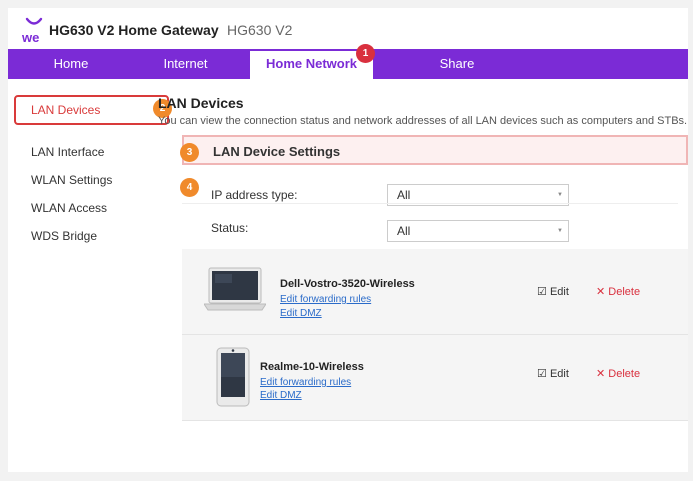 Image resolution: width=693 pixels, height=481 pixels. What do you see at coordinates (430, 203) in the screenshot?
I see `divider` at bounding box center [430, 203].